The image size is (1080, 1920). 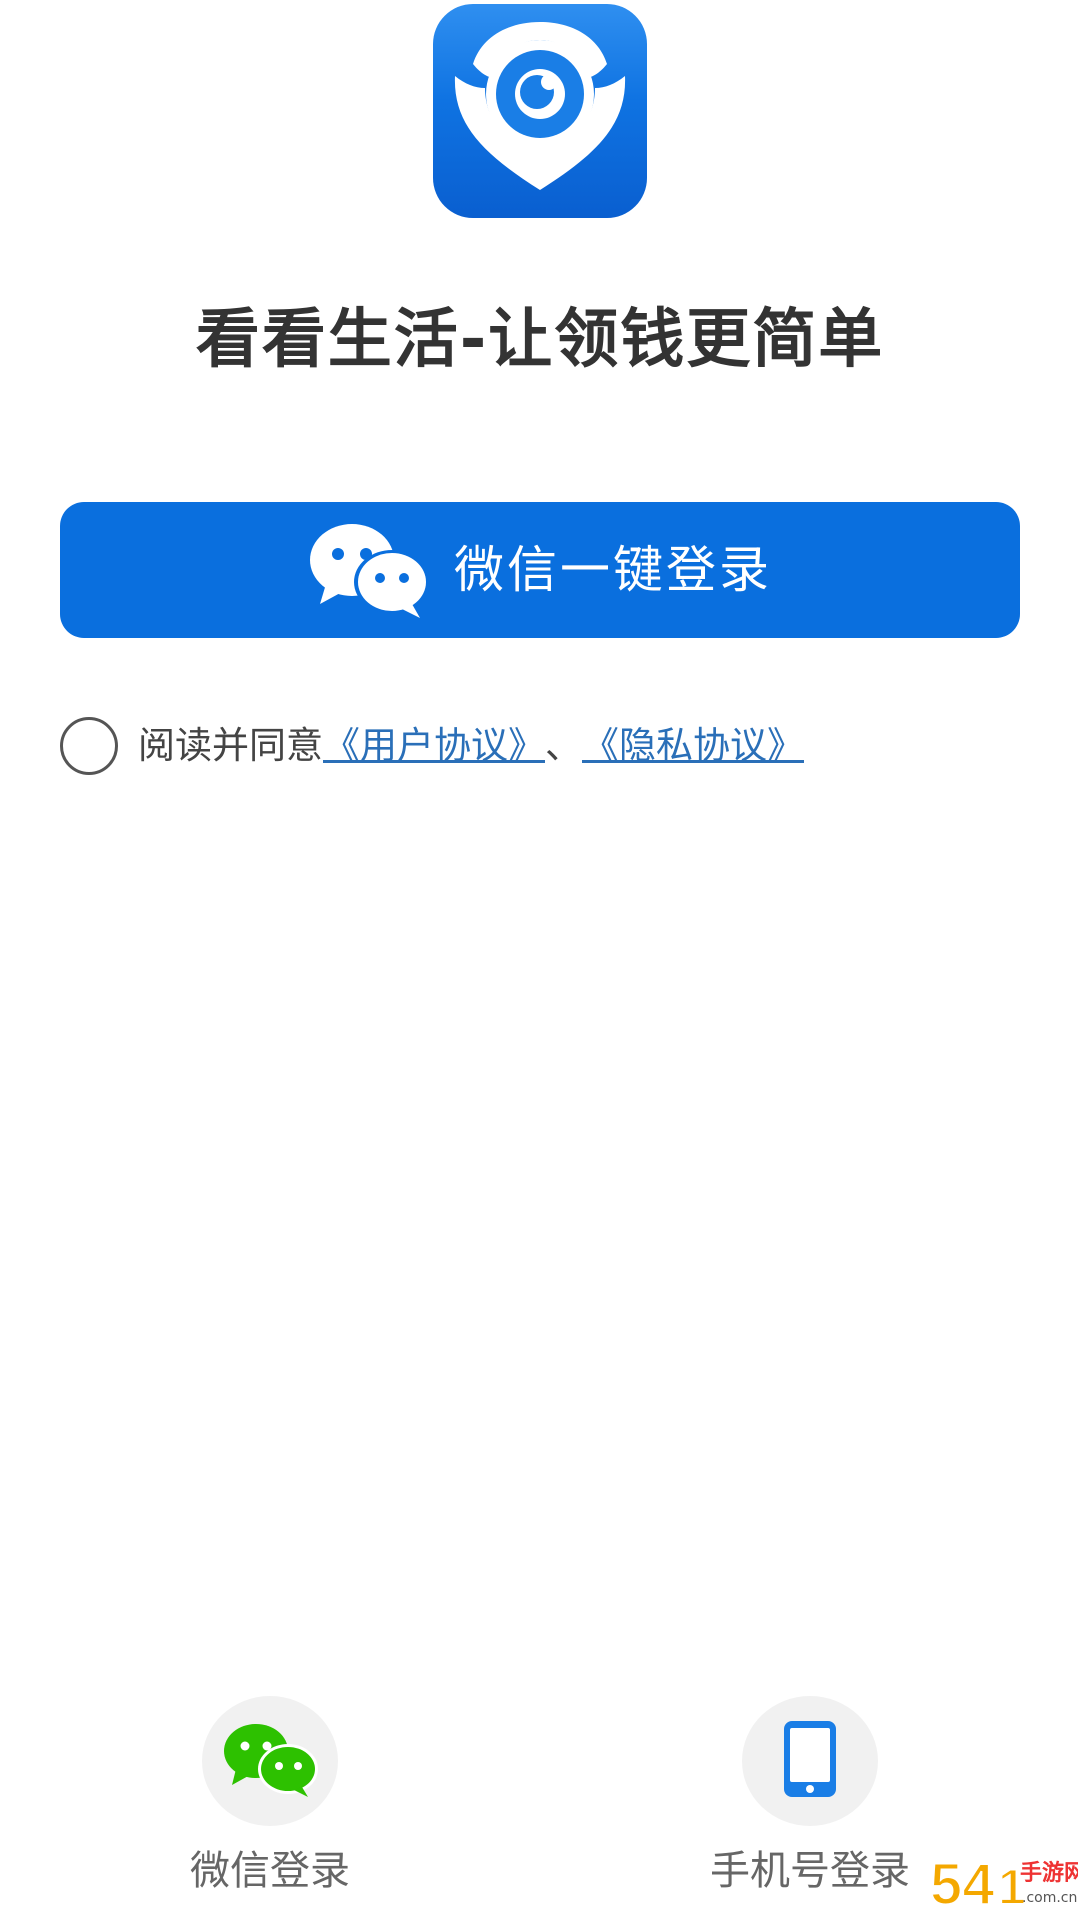 I want to click on wechat-one-tap-login-label: 微信一键登录, so click(x=613, y=570).